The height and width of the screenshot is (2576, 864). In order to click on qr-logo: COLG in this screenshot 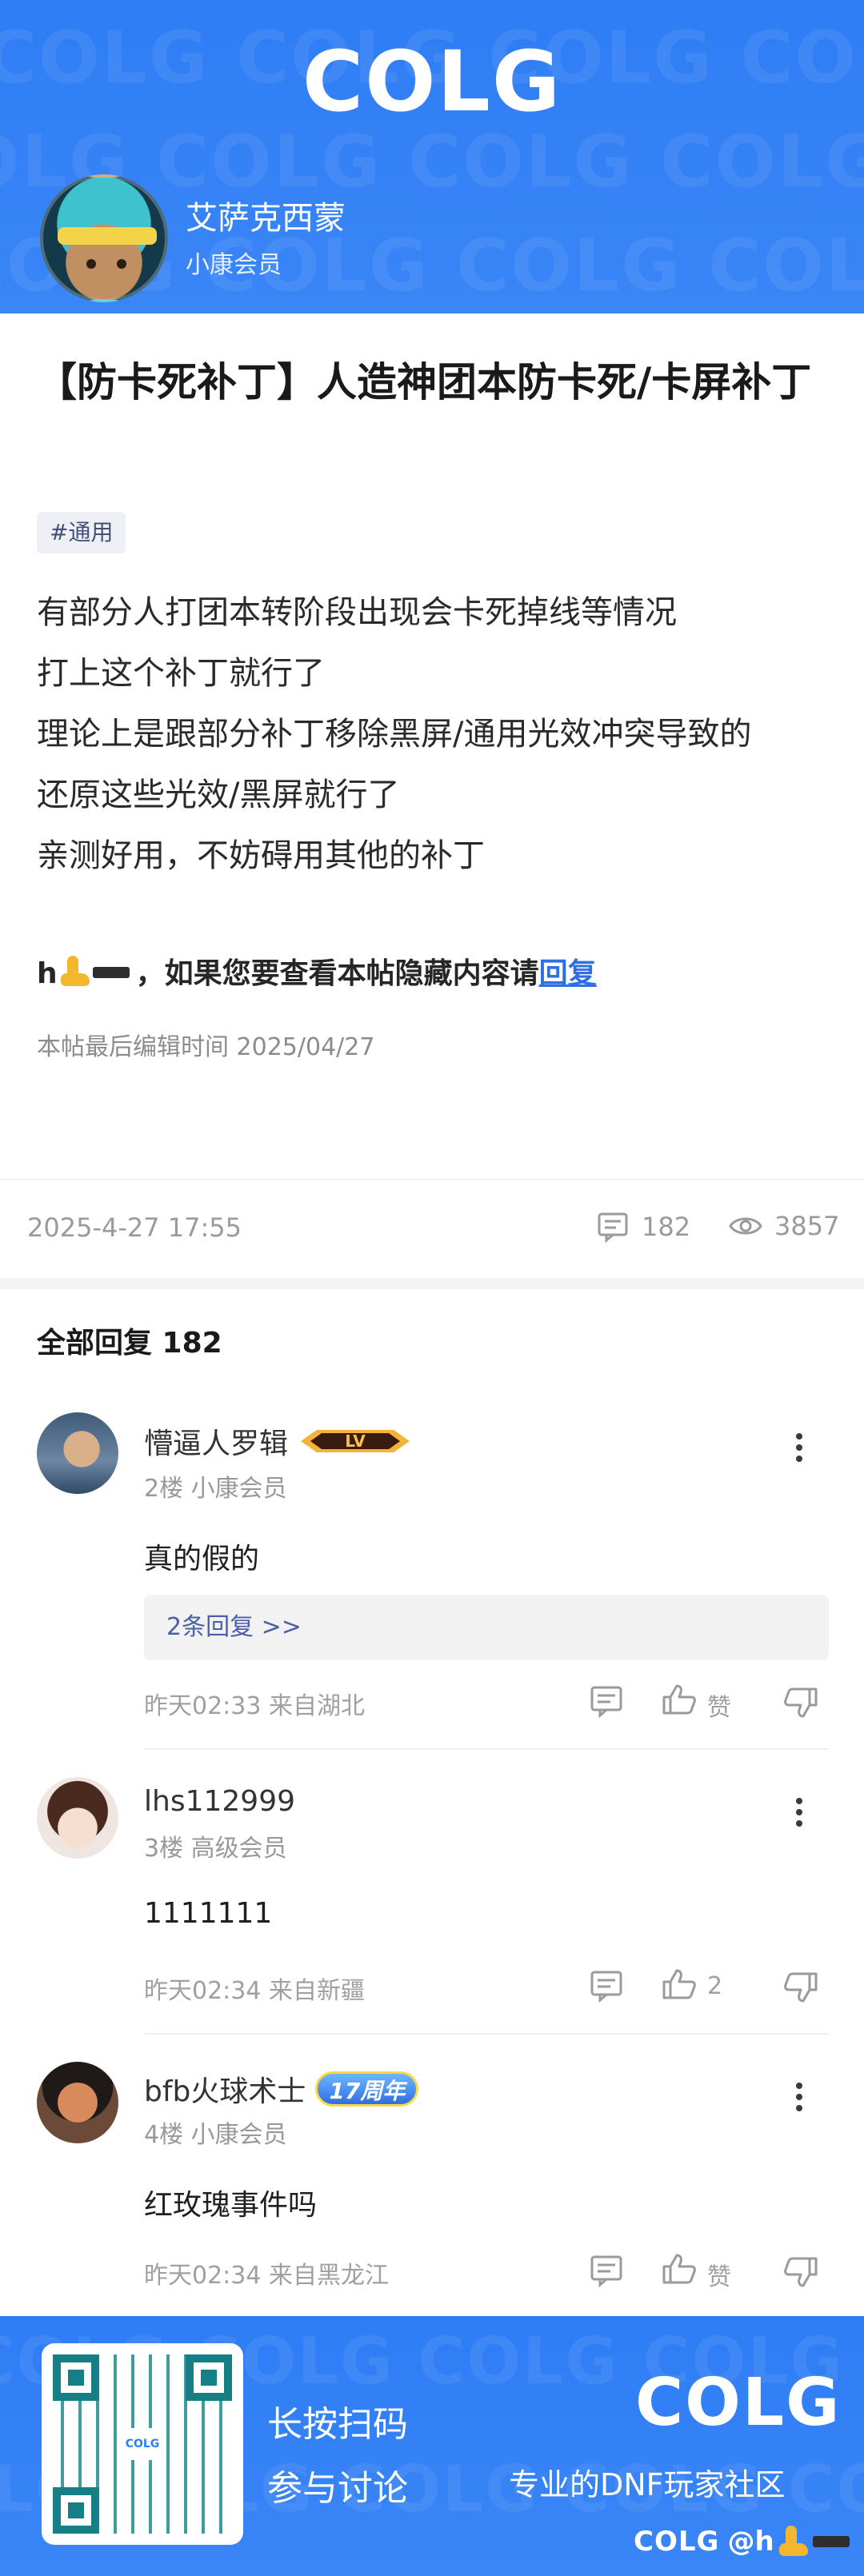, I will do `click(142, 2444)`.